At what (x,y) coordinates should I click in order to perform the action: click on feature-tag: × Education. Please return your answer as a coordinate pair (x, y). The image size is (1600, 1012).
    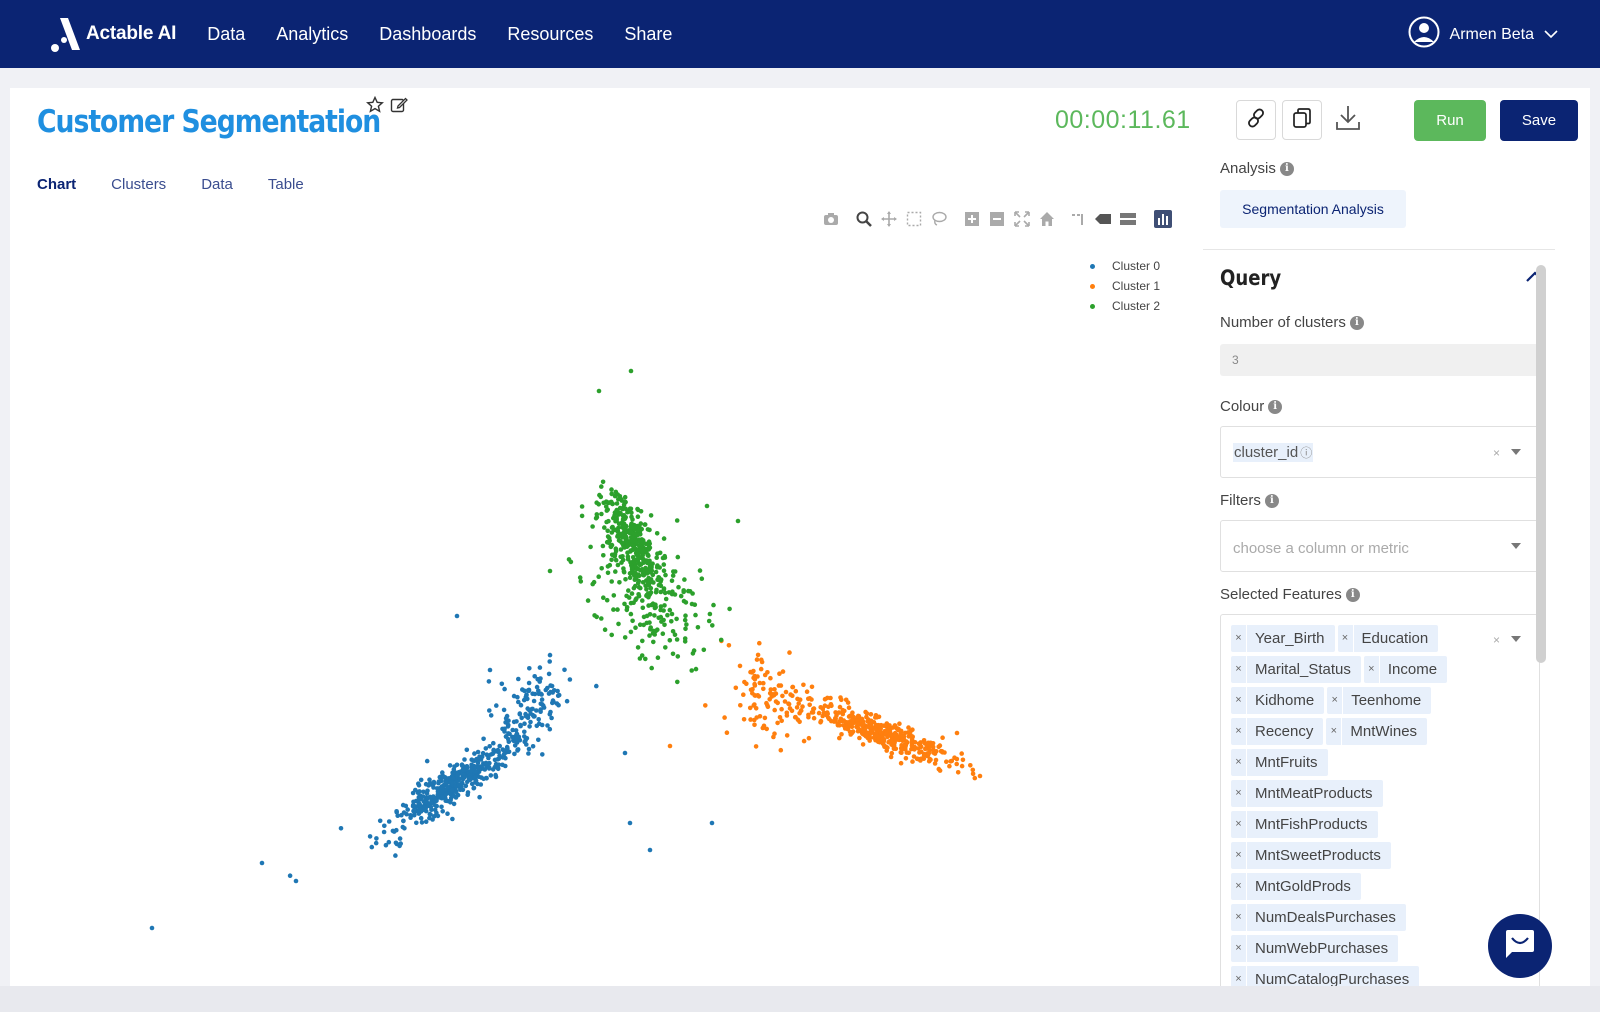
    Looking at the image, I should click on (1388, 638).